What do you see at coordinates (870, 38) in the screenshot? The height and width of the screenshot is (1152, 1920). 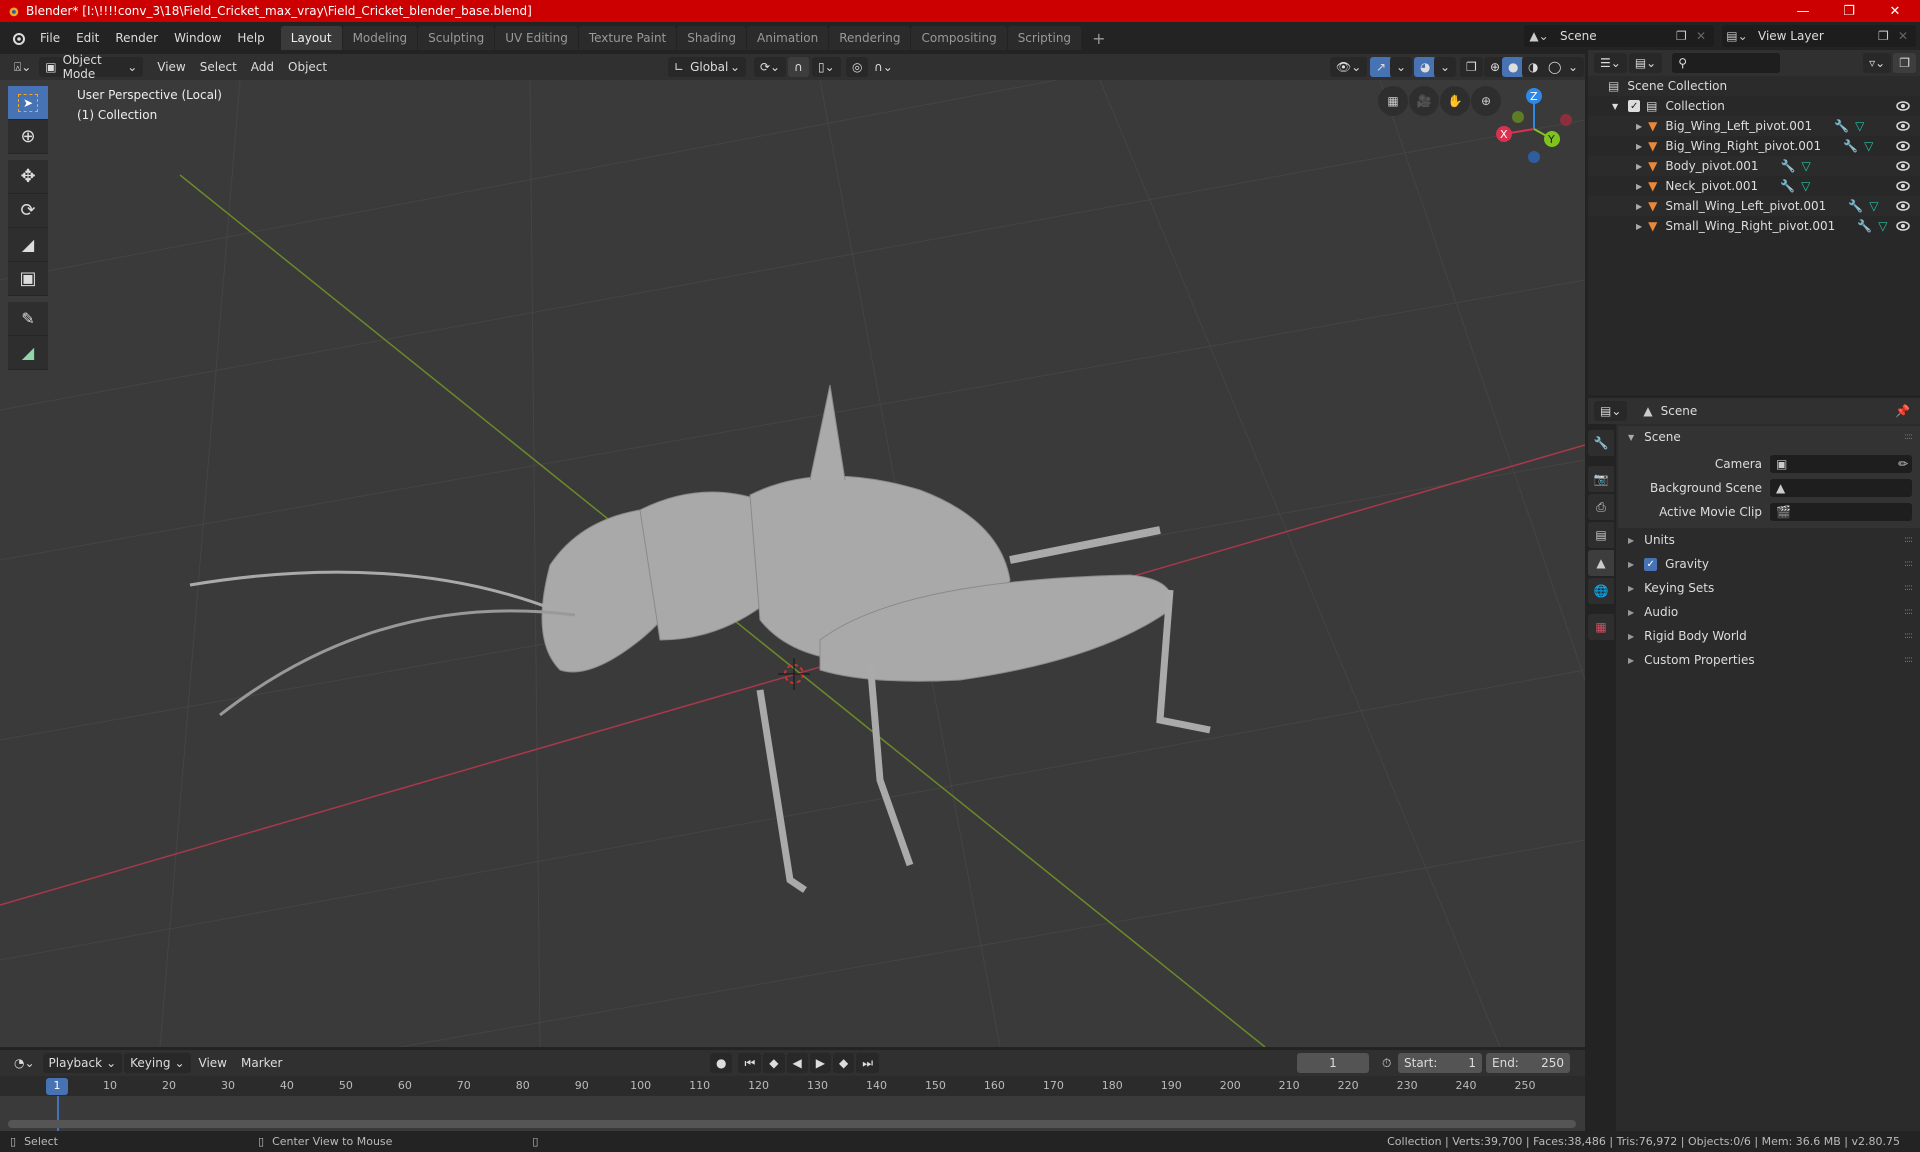 I see `tab-rendering: Rendering` at bounding box center [870, 38].